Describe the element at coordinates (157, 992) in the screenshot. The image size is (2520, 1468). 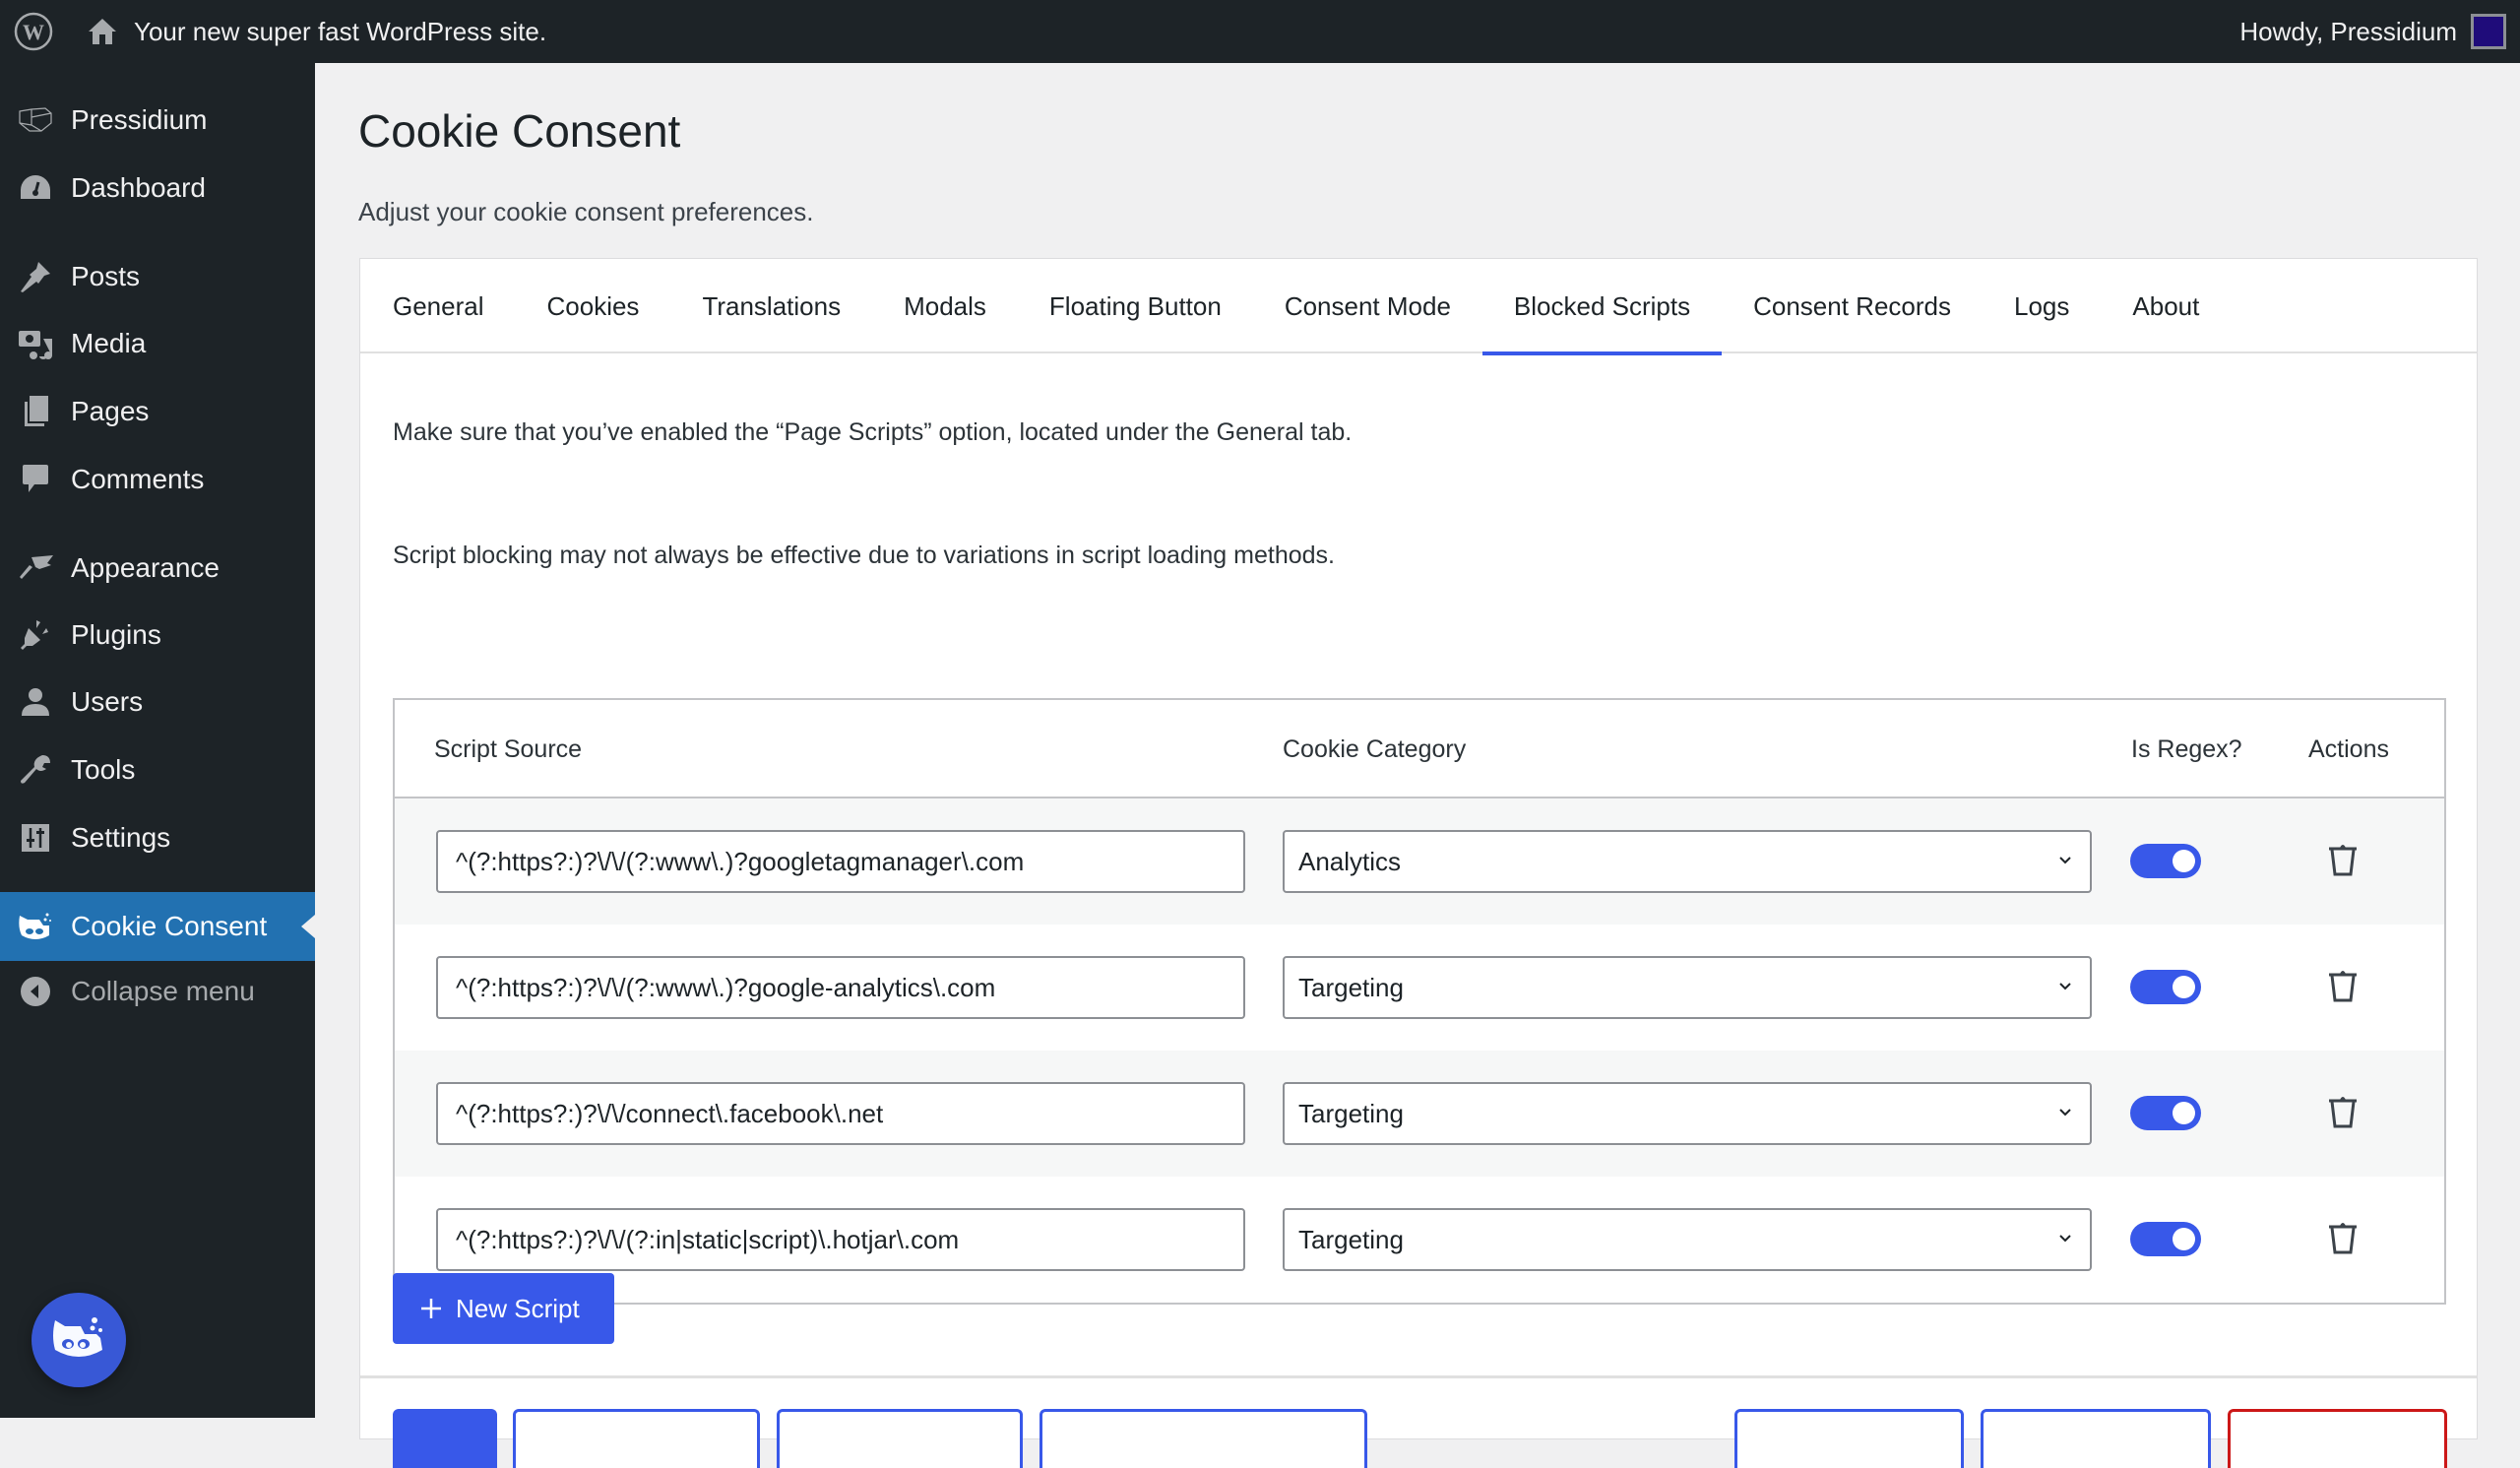
I see `collapse-menu-button: Collapse menu` at that location.